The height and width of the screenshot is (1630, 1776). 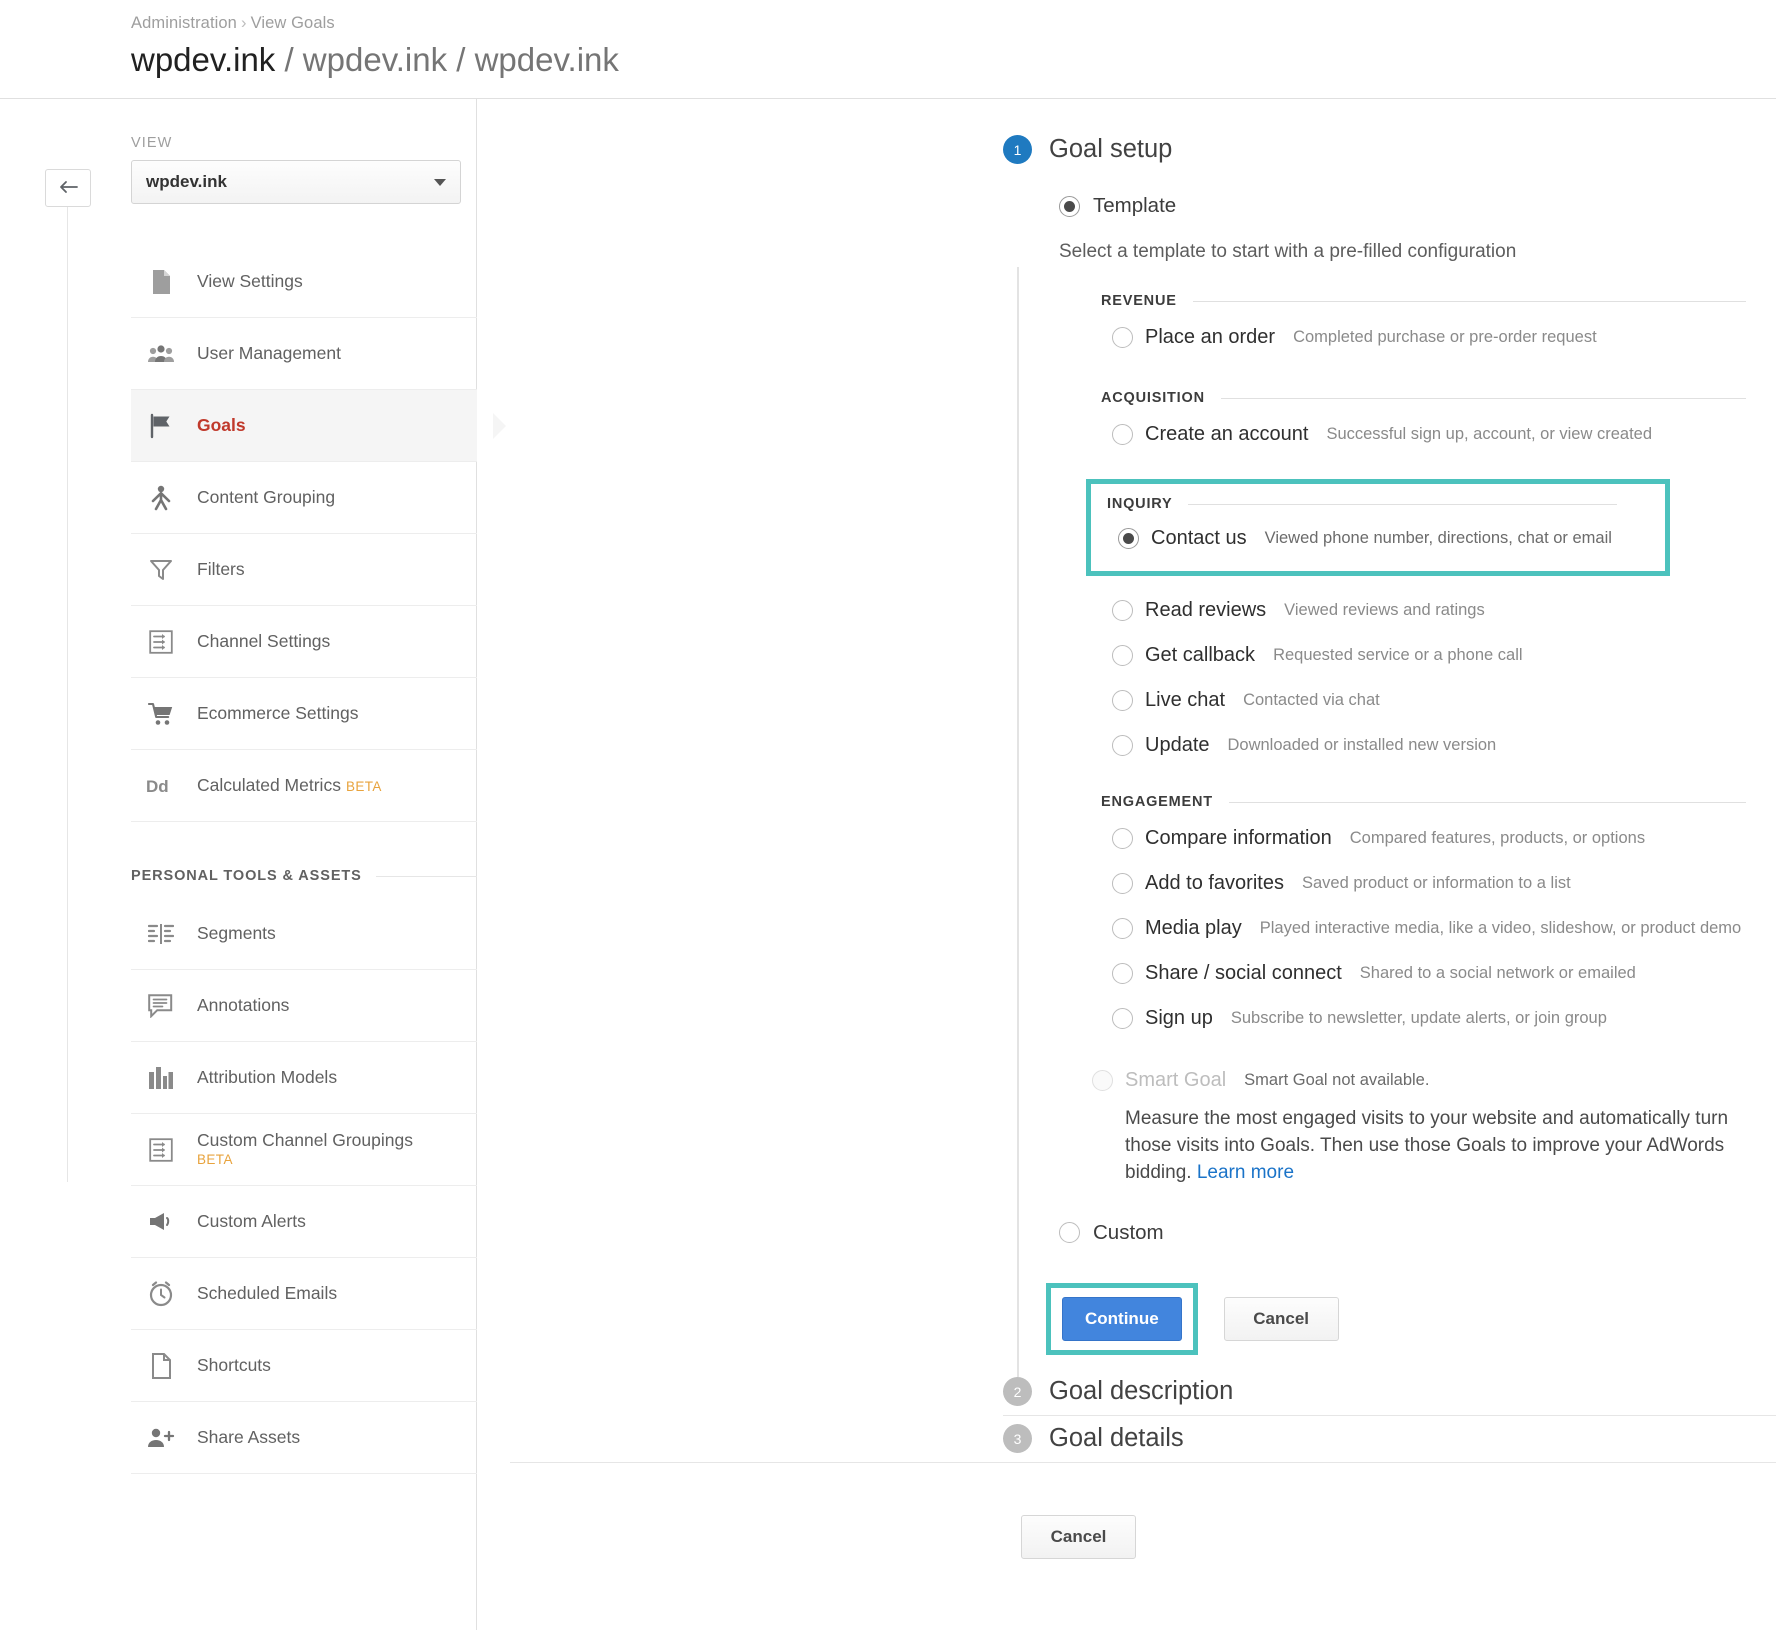 I want to click on view-selector: wpdev.ink, so click(x=296, y=182).